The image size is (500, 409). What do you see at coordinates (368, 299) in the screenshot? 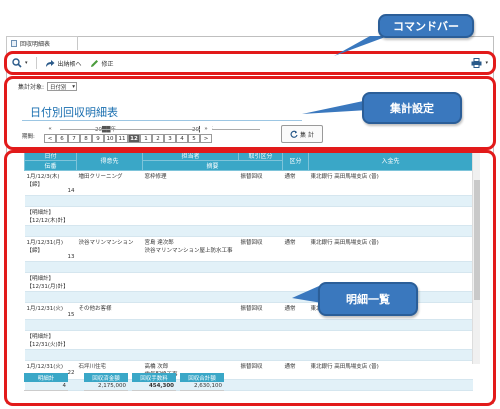
I see `callout-detail: 明細一覧` at bounding box center [368, 299].